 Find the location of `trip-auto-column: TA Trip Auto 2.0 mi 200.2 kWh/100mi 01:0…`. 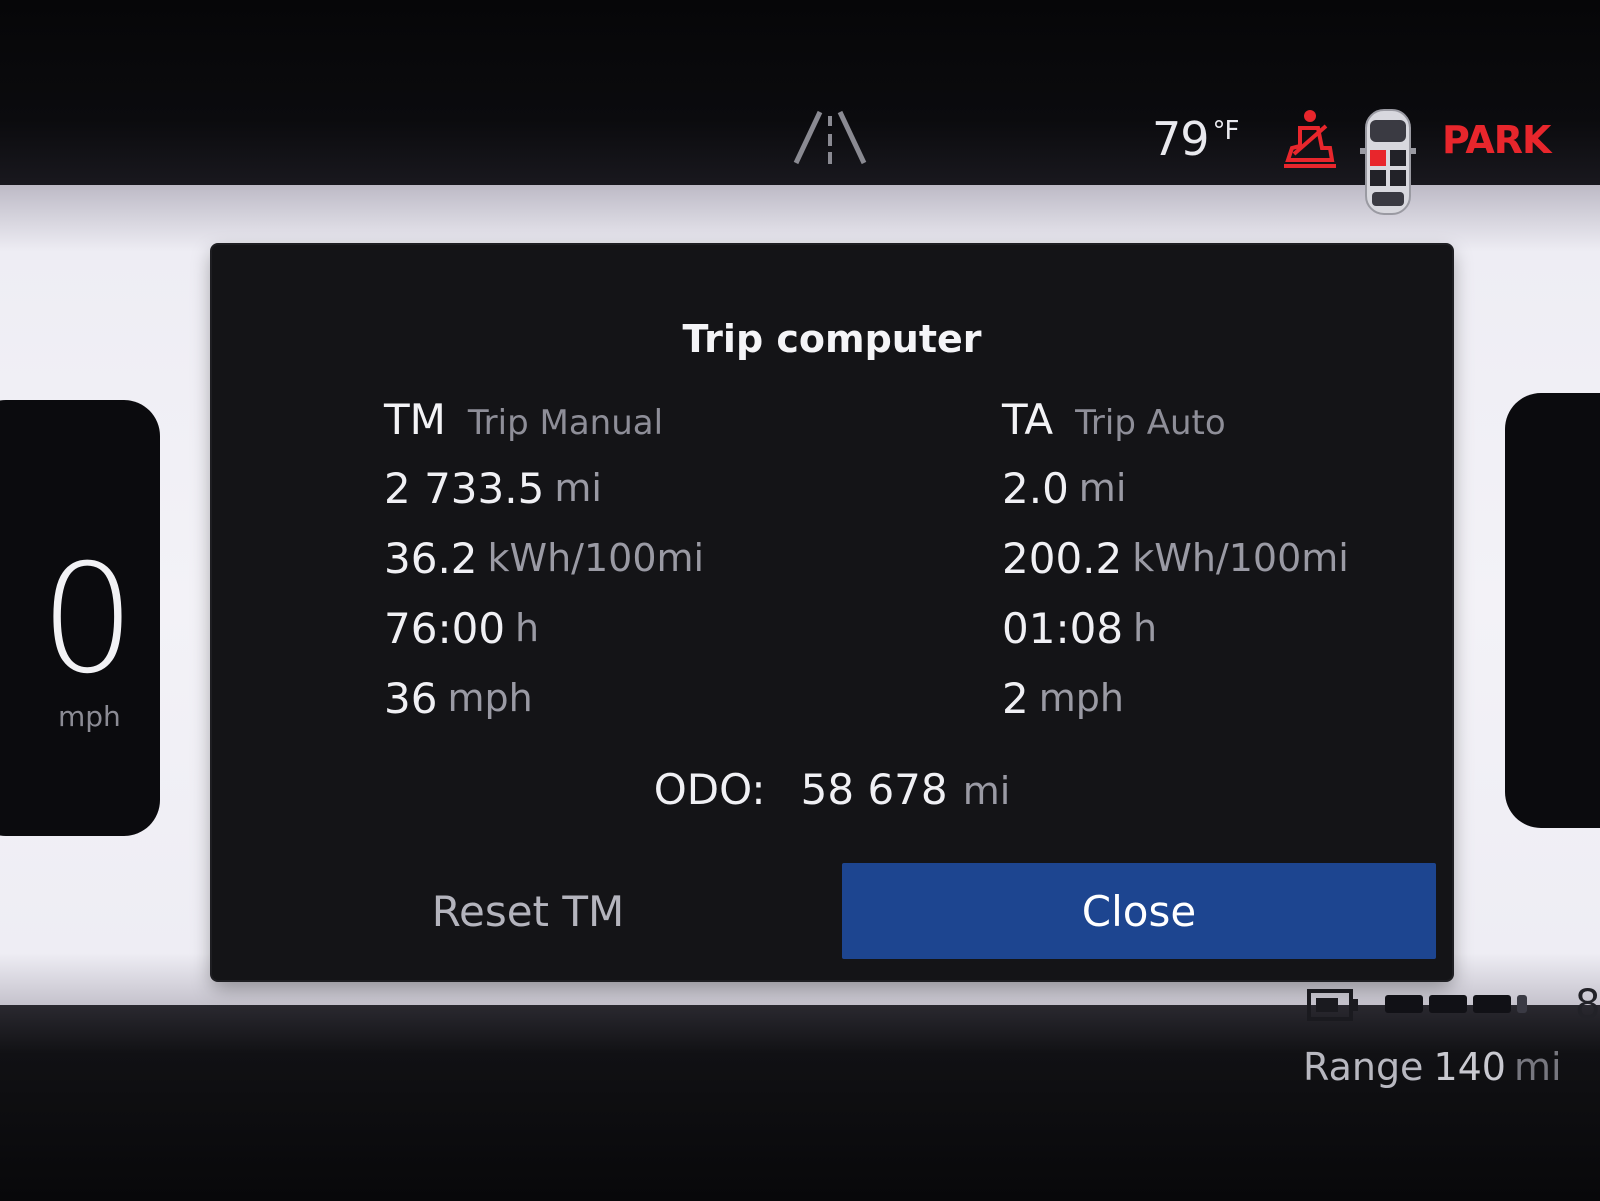

trip-auto-column: TA Trip Auto 2.0 mi 200.2 kWh/100mi 01:0… is located at coordinates (1242, 564).